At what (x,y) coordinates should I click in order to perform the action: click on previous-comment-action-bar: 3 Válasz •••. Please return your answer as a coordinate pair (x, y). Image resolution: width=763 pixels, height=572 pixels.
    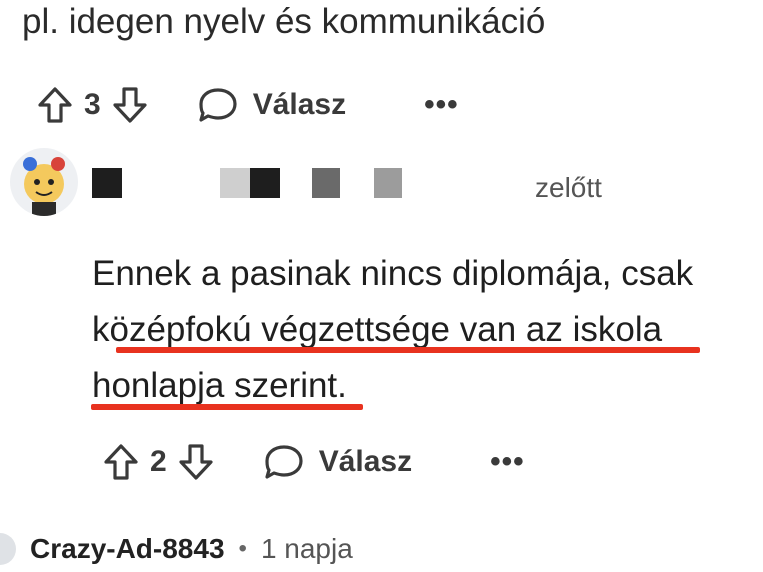
    Looking at the image, I should click on (246, 105).